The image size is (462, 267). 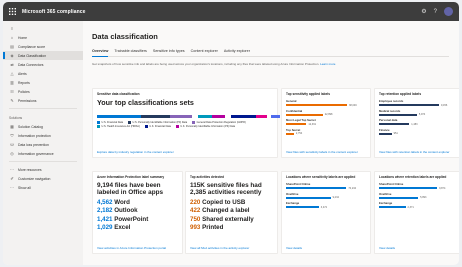 What do you see at coordinates (423, 11) in the screenshot?
I see `gear-icon: ⚙` at bounding box center [423, 11].